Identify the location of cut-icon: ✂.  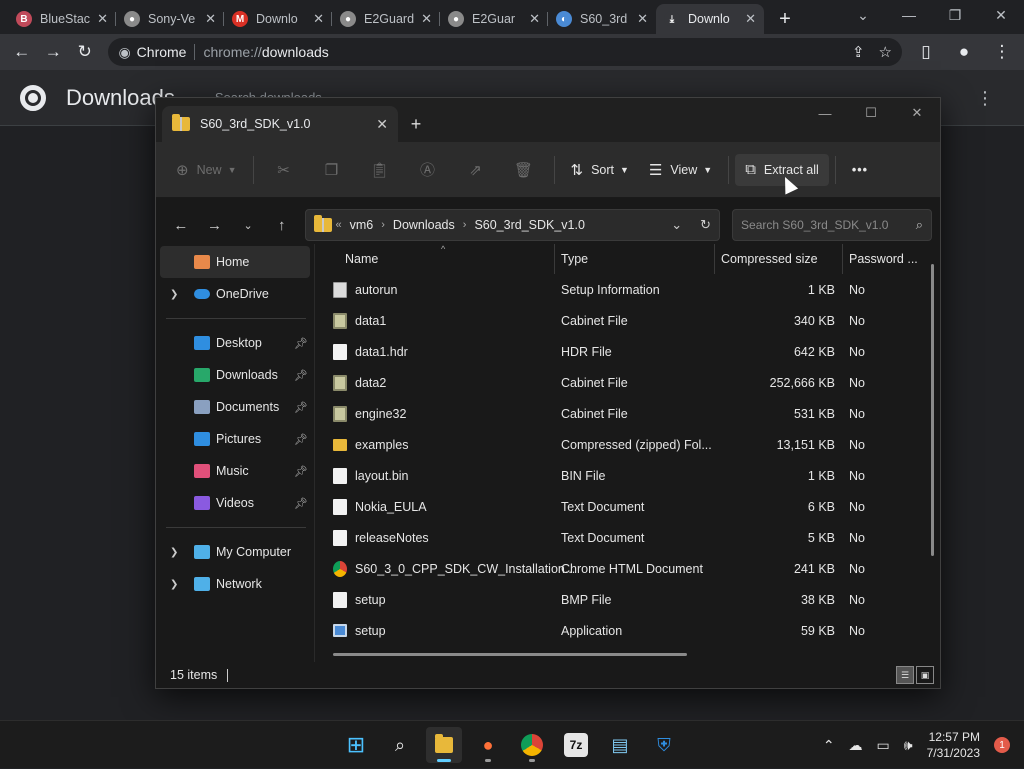
(284, 170).